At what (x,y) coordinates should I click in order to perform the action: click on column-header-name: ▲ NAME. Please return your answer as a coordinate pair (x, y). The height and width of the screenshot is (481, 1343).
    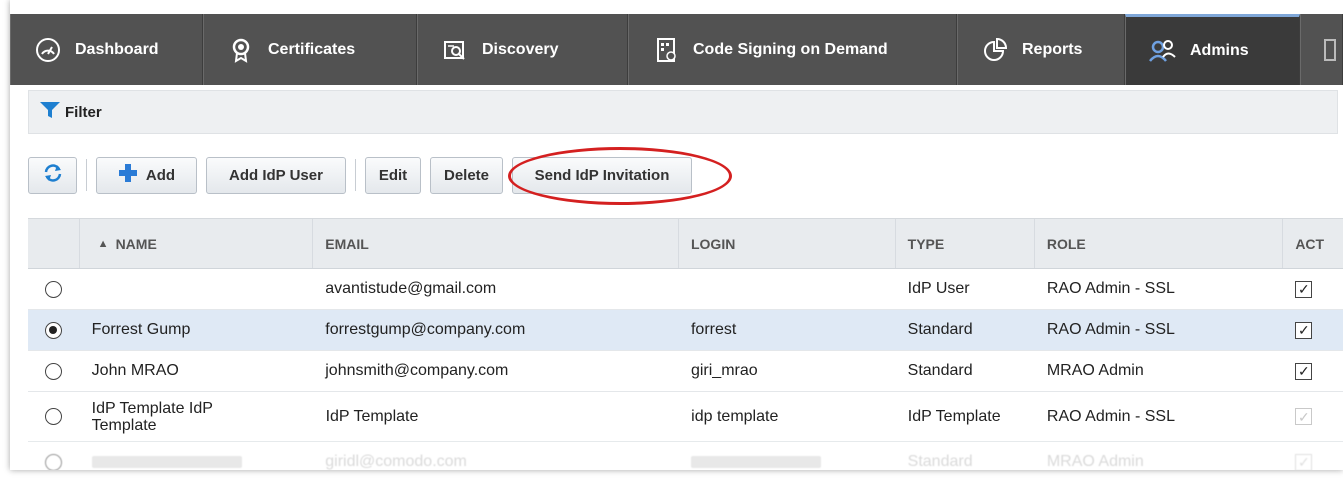
    Looking at the image, I should click on (197, 243).